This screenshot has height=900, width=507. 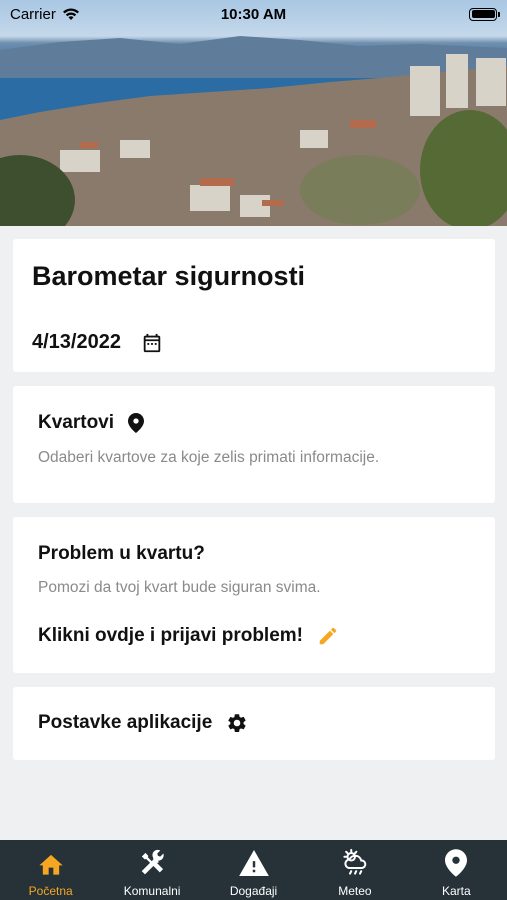 What do you see at coordinates (456, 891) in the screenshot?
I see `tab-label: Karta` at bounding box center [456, 891].